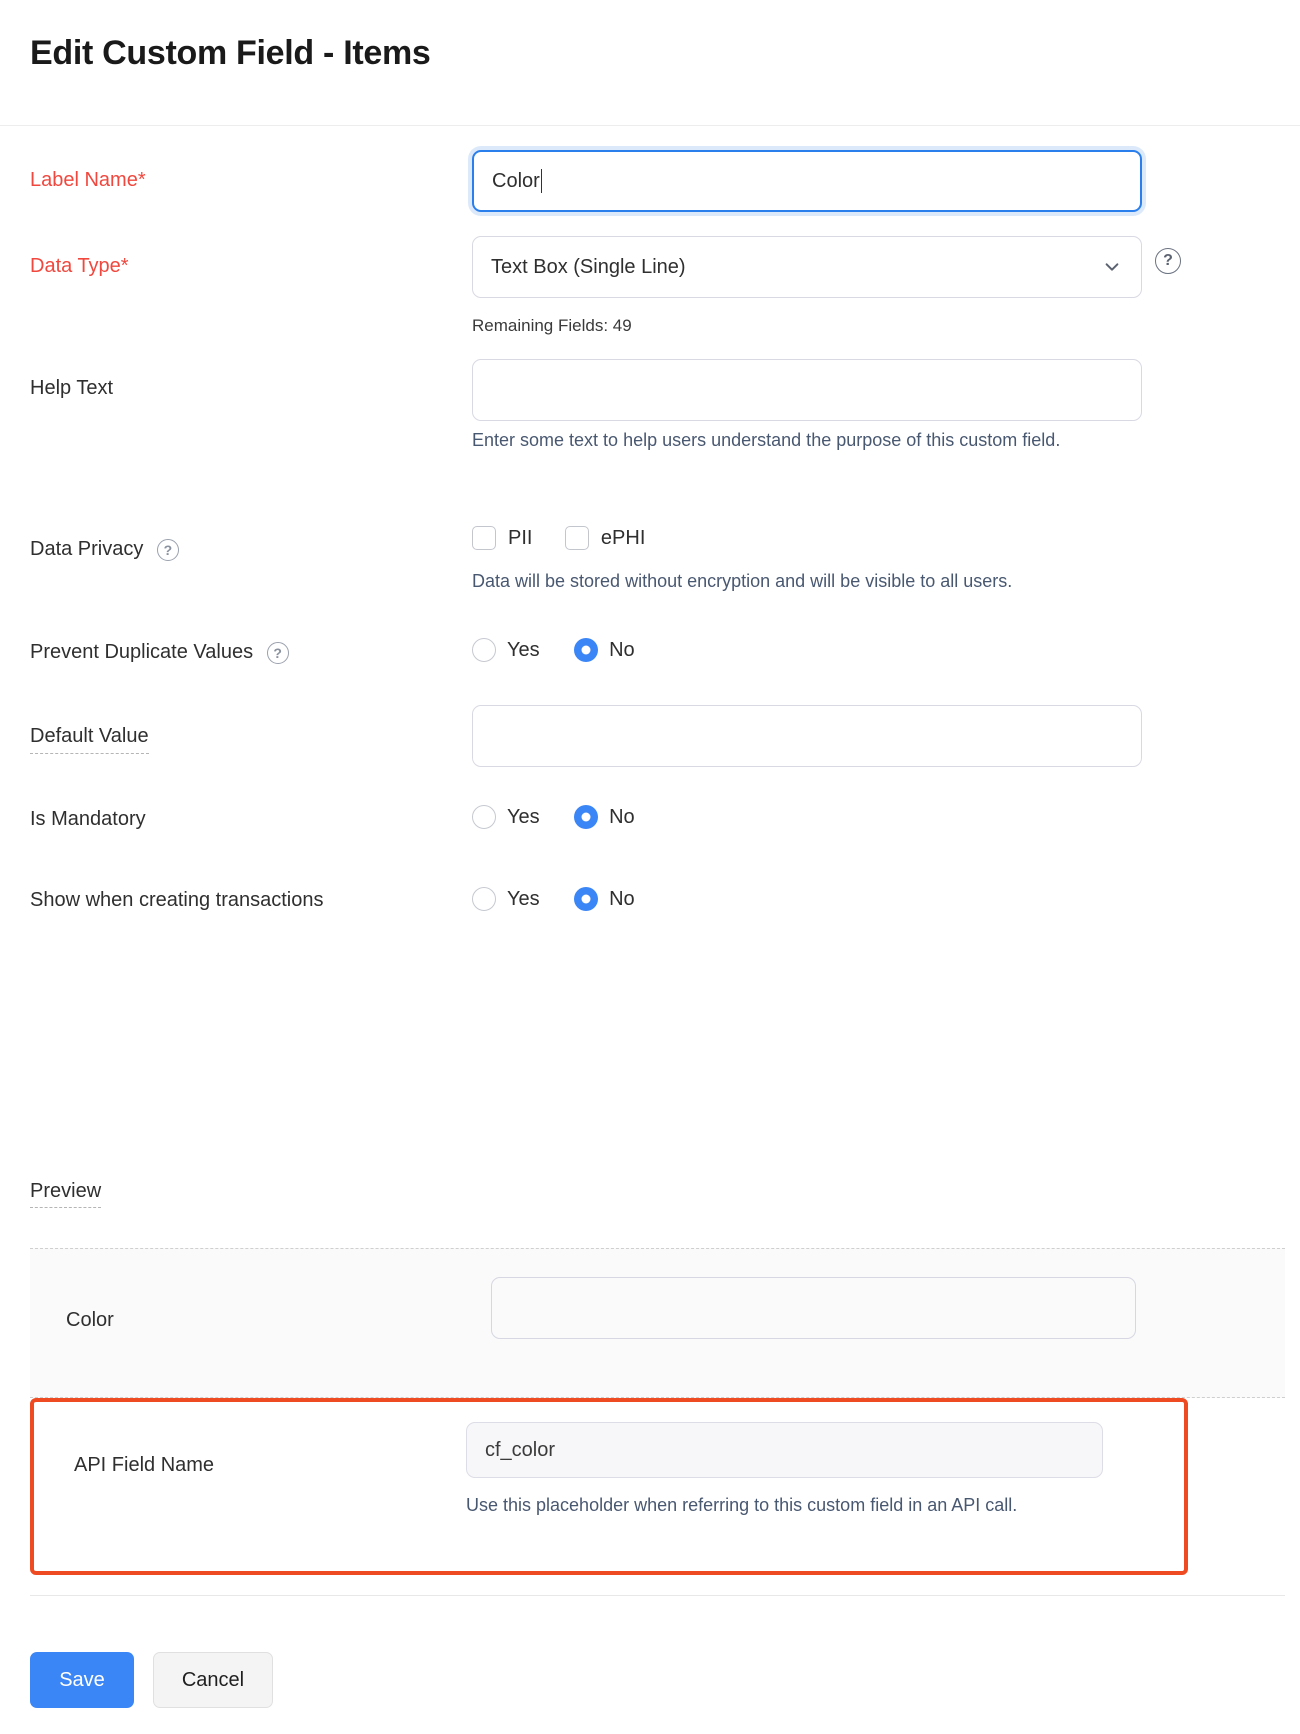  I want to click on radio-prevent-duplicate-yes-label: Yes, so click(523, 649).